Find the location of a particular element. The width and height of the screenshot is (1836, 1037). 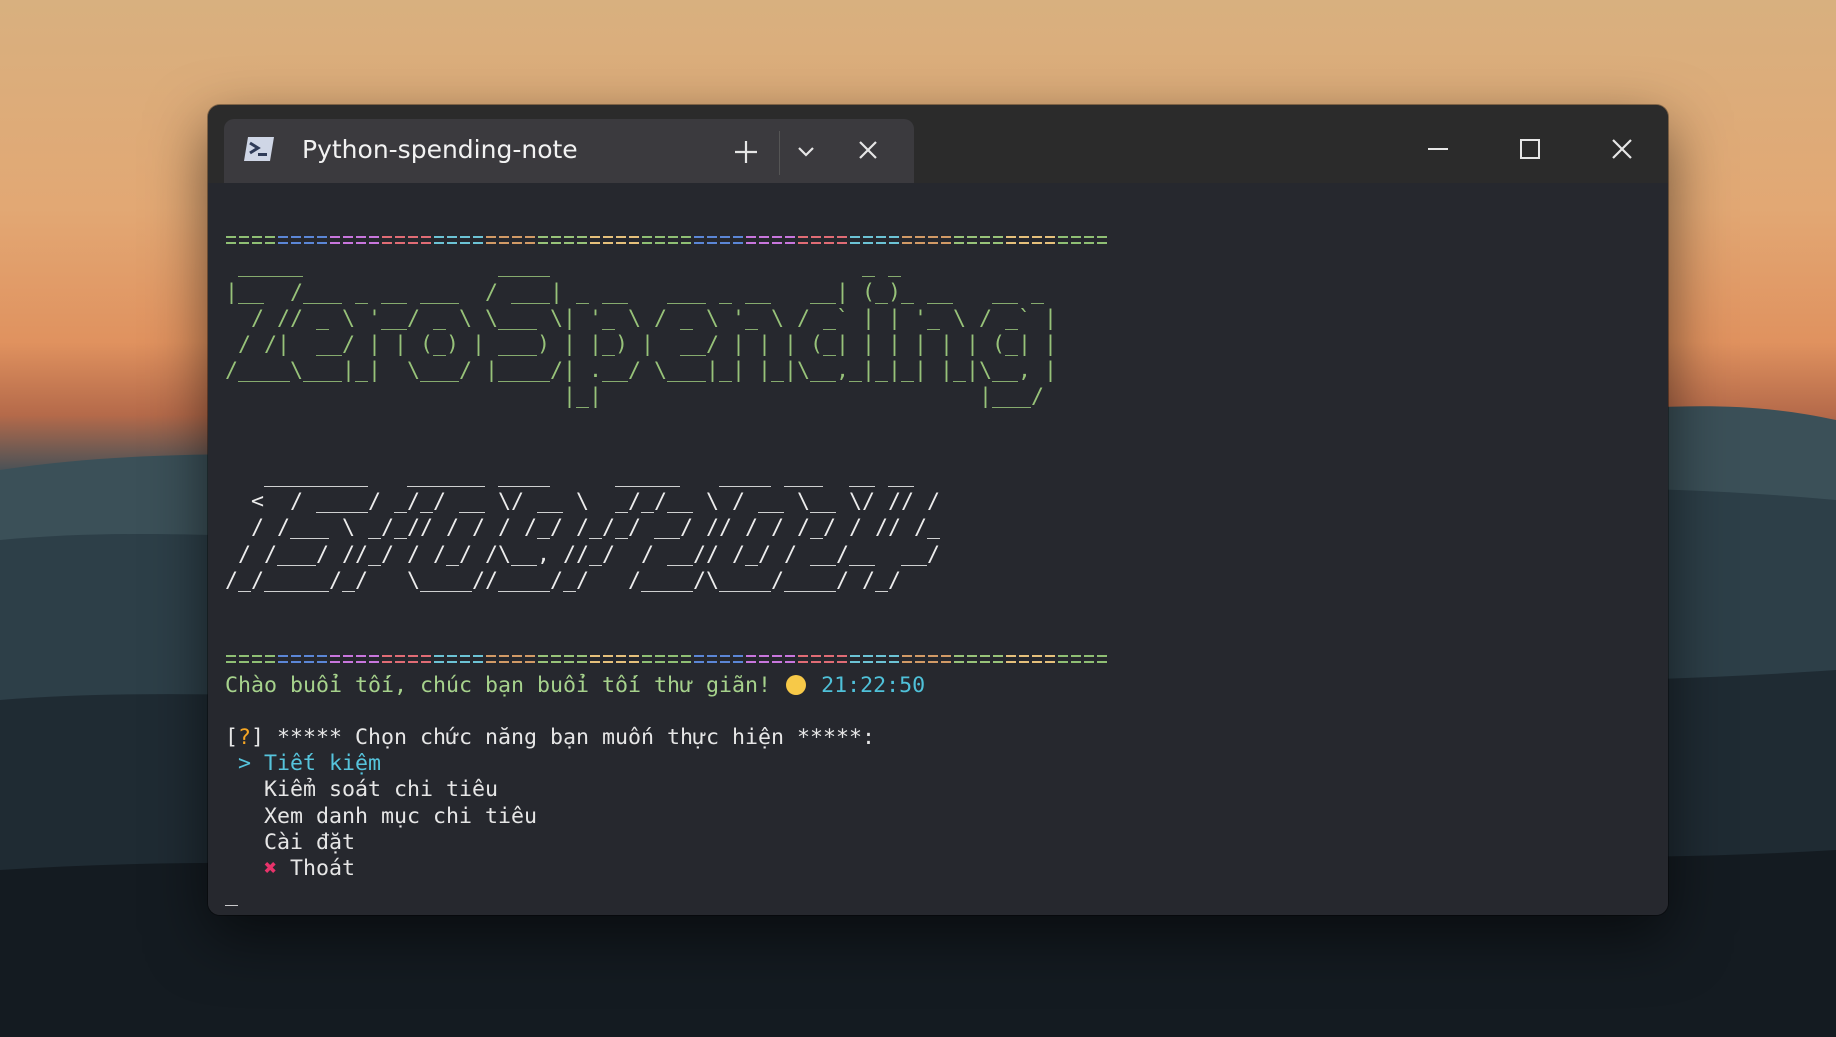

powershell-icon is located at coordinates (260, 149).